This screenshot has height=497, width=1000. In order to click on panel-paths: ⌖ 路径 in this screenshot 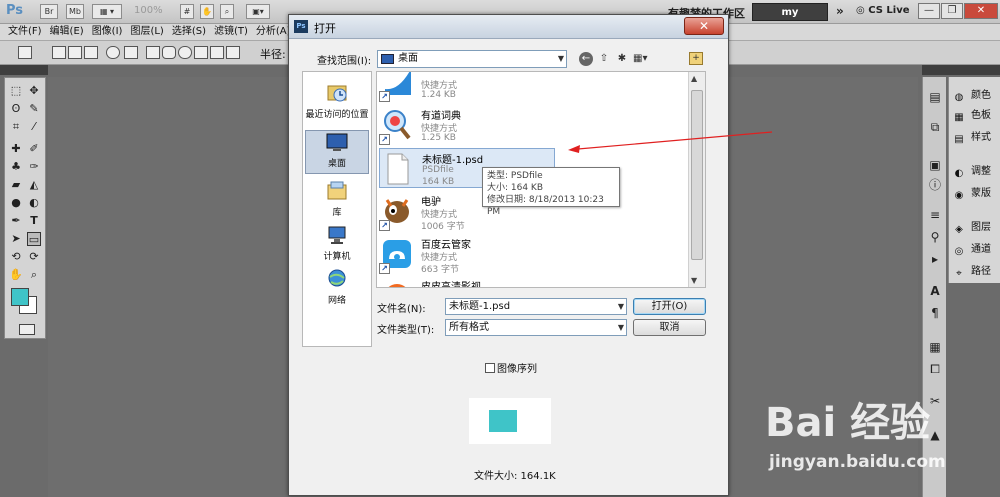, I will do `click(976, 272)`.